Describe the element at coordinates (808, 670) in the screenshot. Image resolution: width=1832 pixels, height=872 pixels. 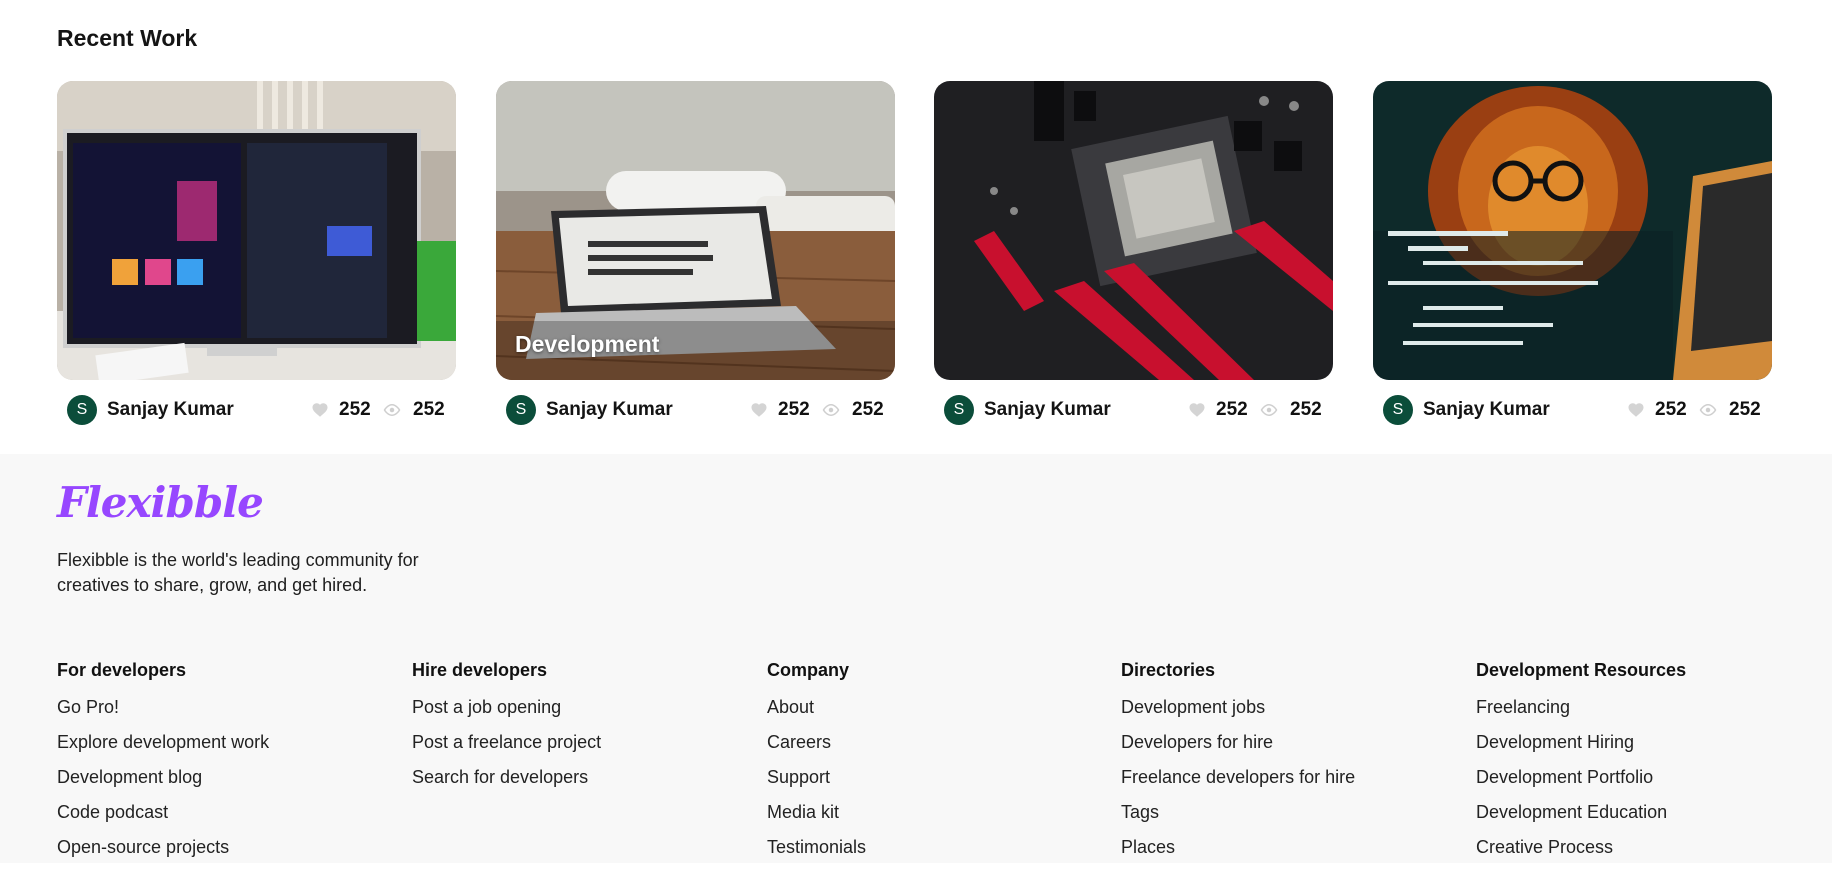
I see `footer-column-title: Company` at that location.